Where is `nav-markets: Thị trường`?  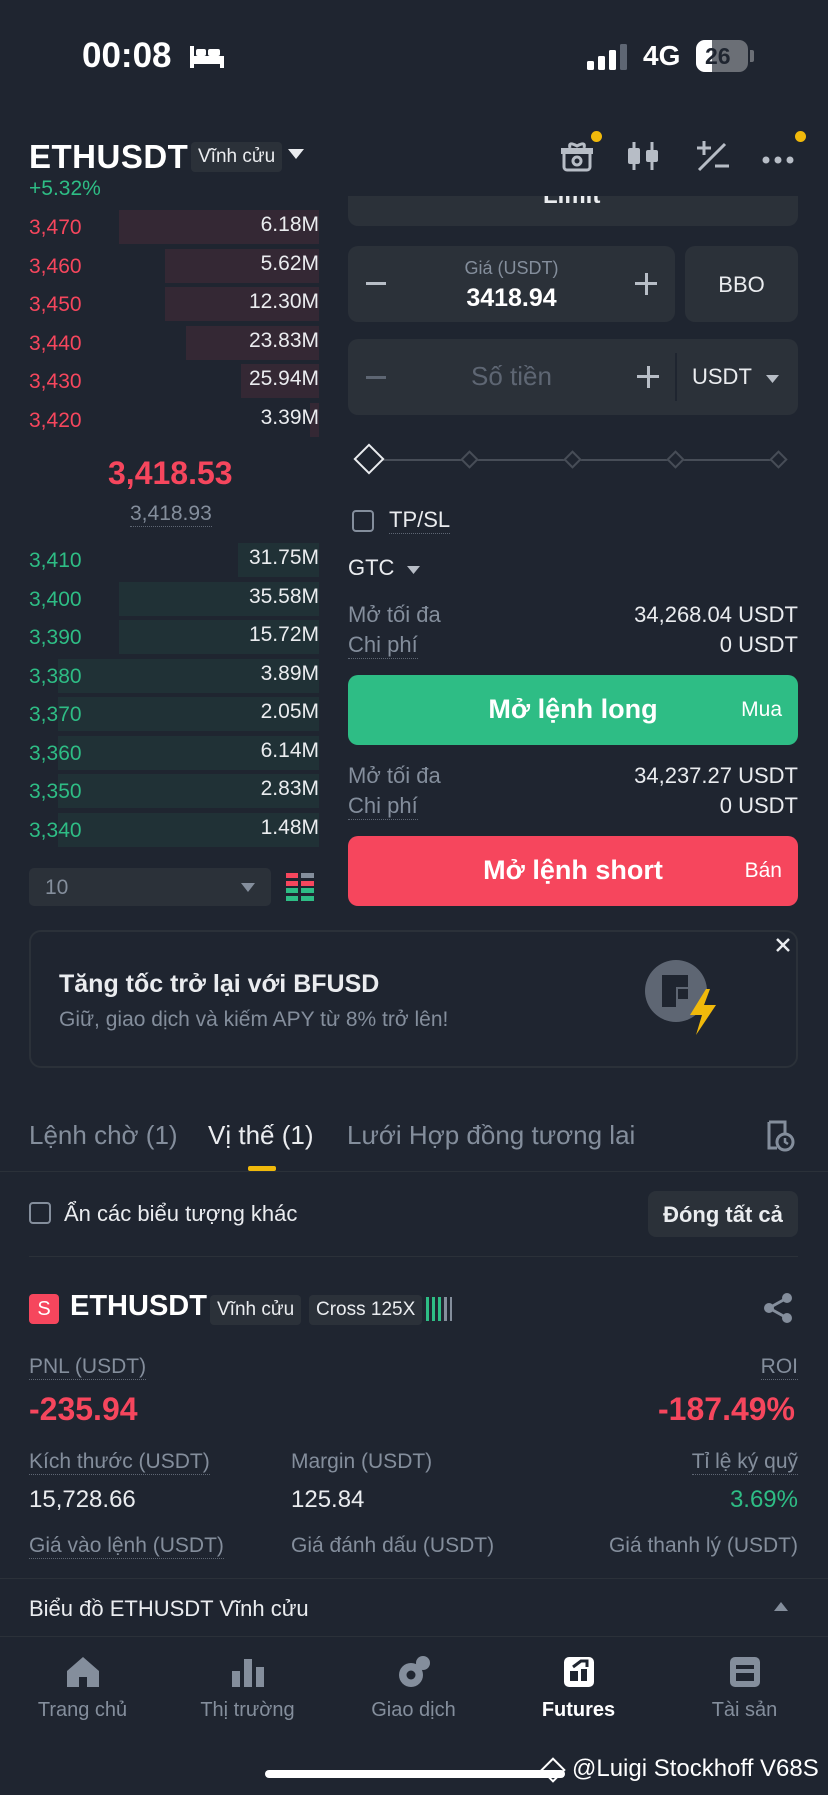
nav-markets: Thị trường is located at coordinates (247, 1679).